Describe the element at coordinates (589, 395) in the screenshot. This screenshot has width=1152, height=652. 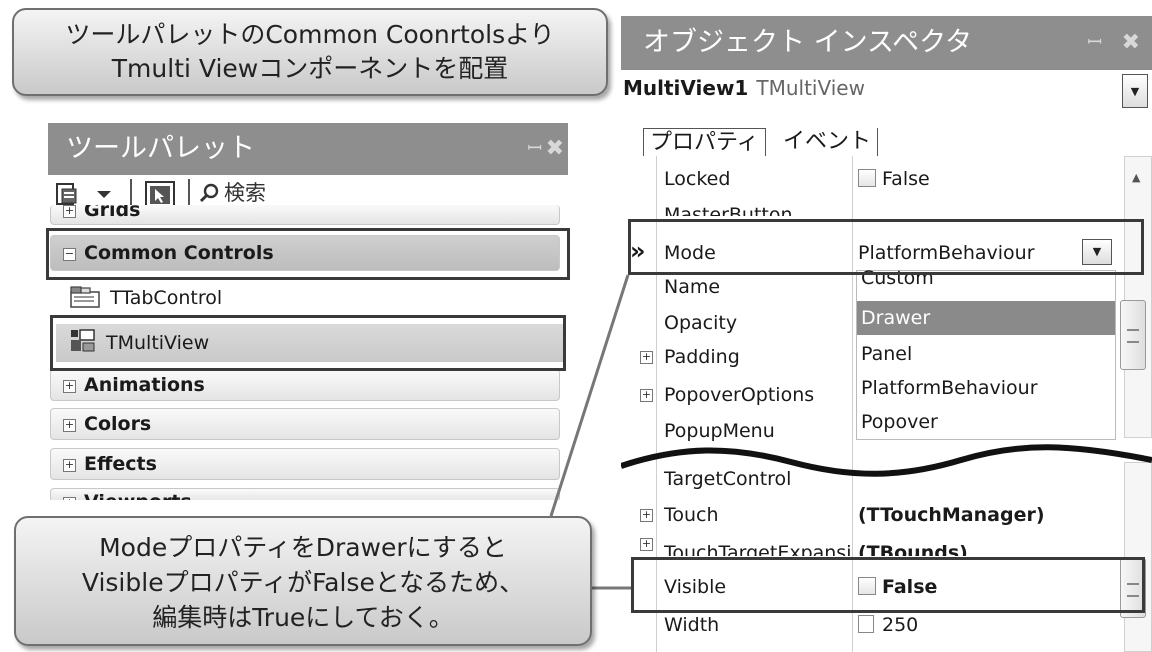
I see `connector-line` at that location.